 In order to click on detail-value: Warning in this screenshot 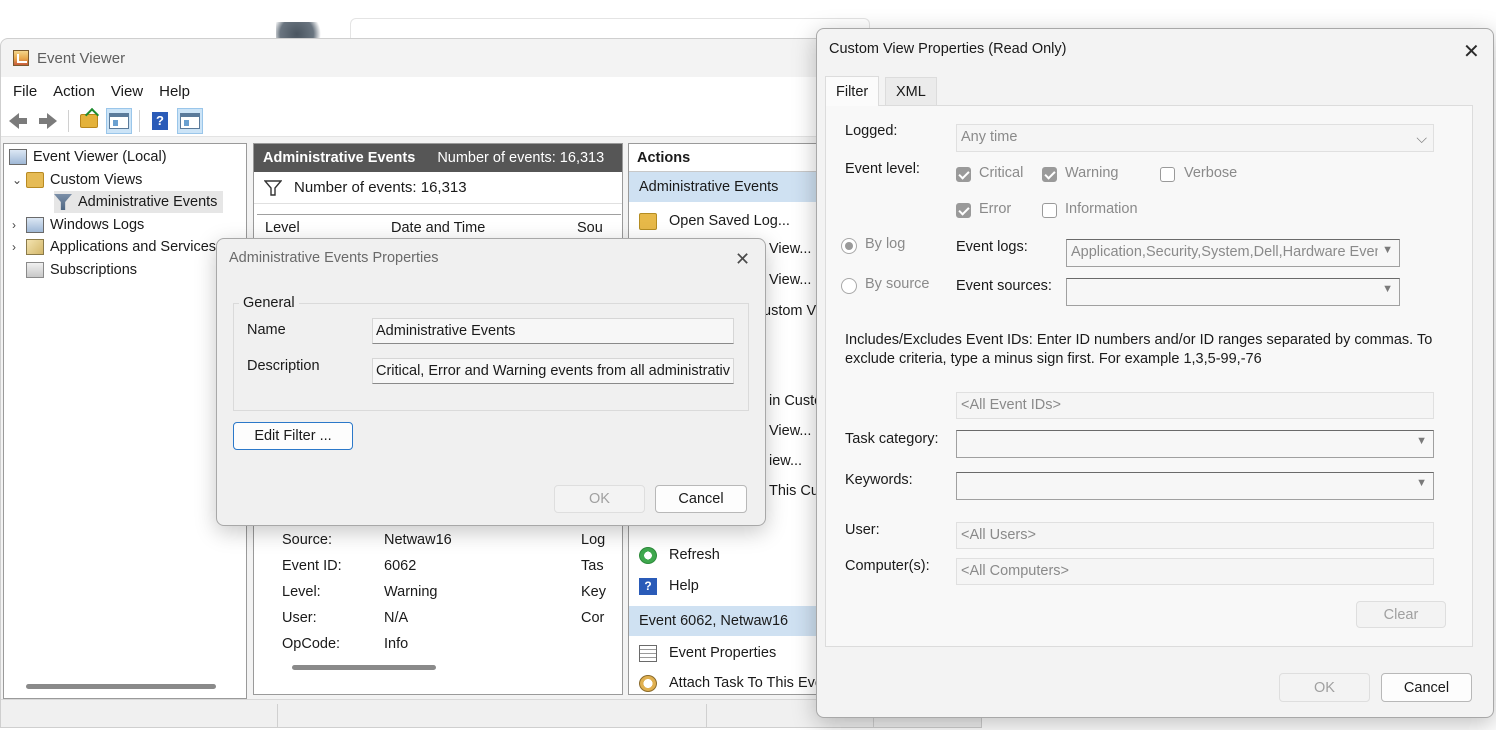, I will do `click(411, 592)`.